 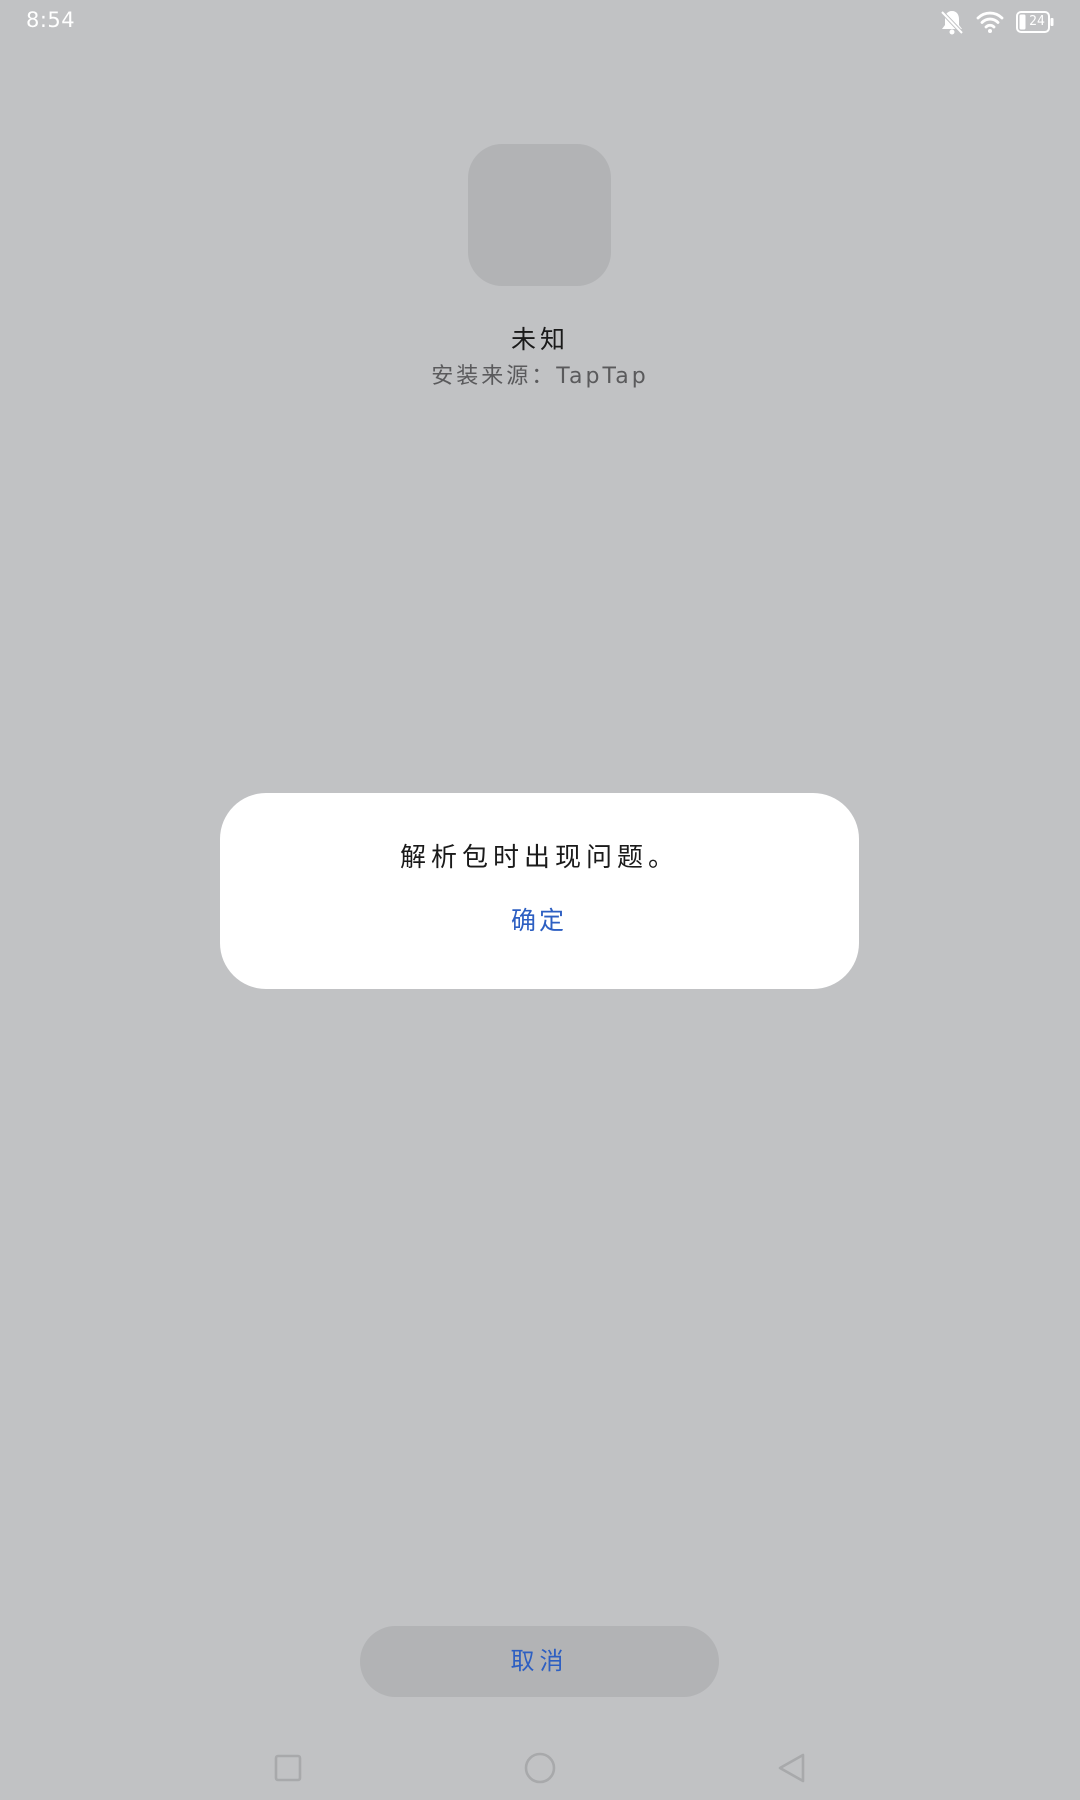 What do you see at coordinates (952, 22) in the screenshot?
I see `bell-muted-icon` at bounding box center [952, 22].